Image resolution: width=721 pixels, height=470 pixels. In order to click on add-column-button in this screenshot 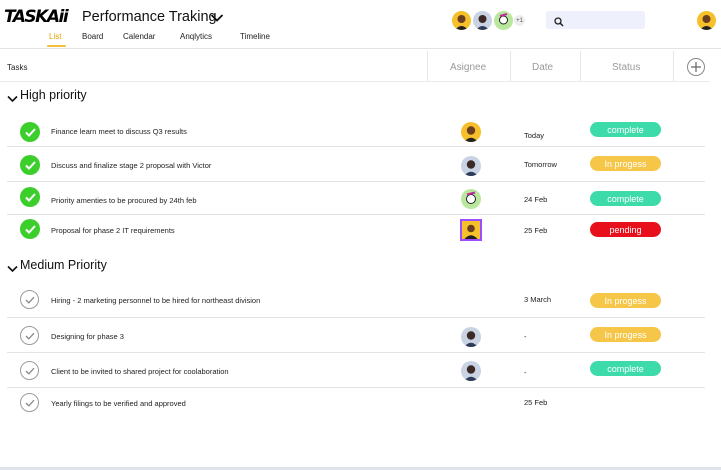, I will do `click(696, 67)`.